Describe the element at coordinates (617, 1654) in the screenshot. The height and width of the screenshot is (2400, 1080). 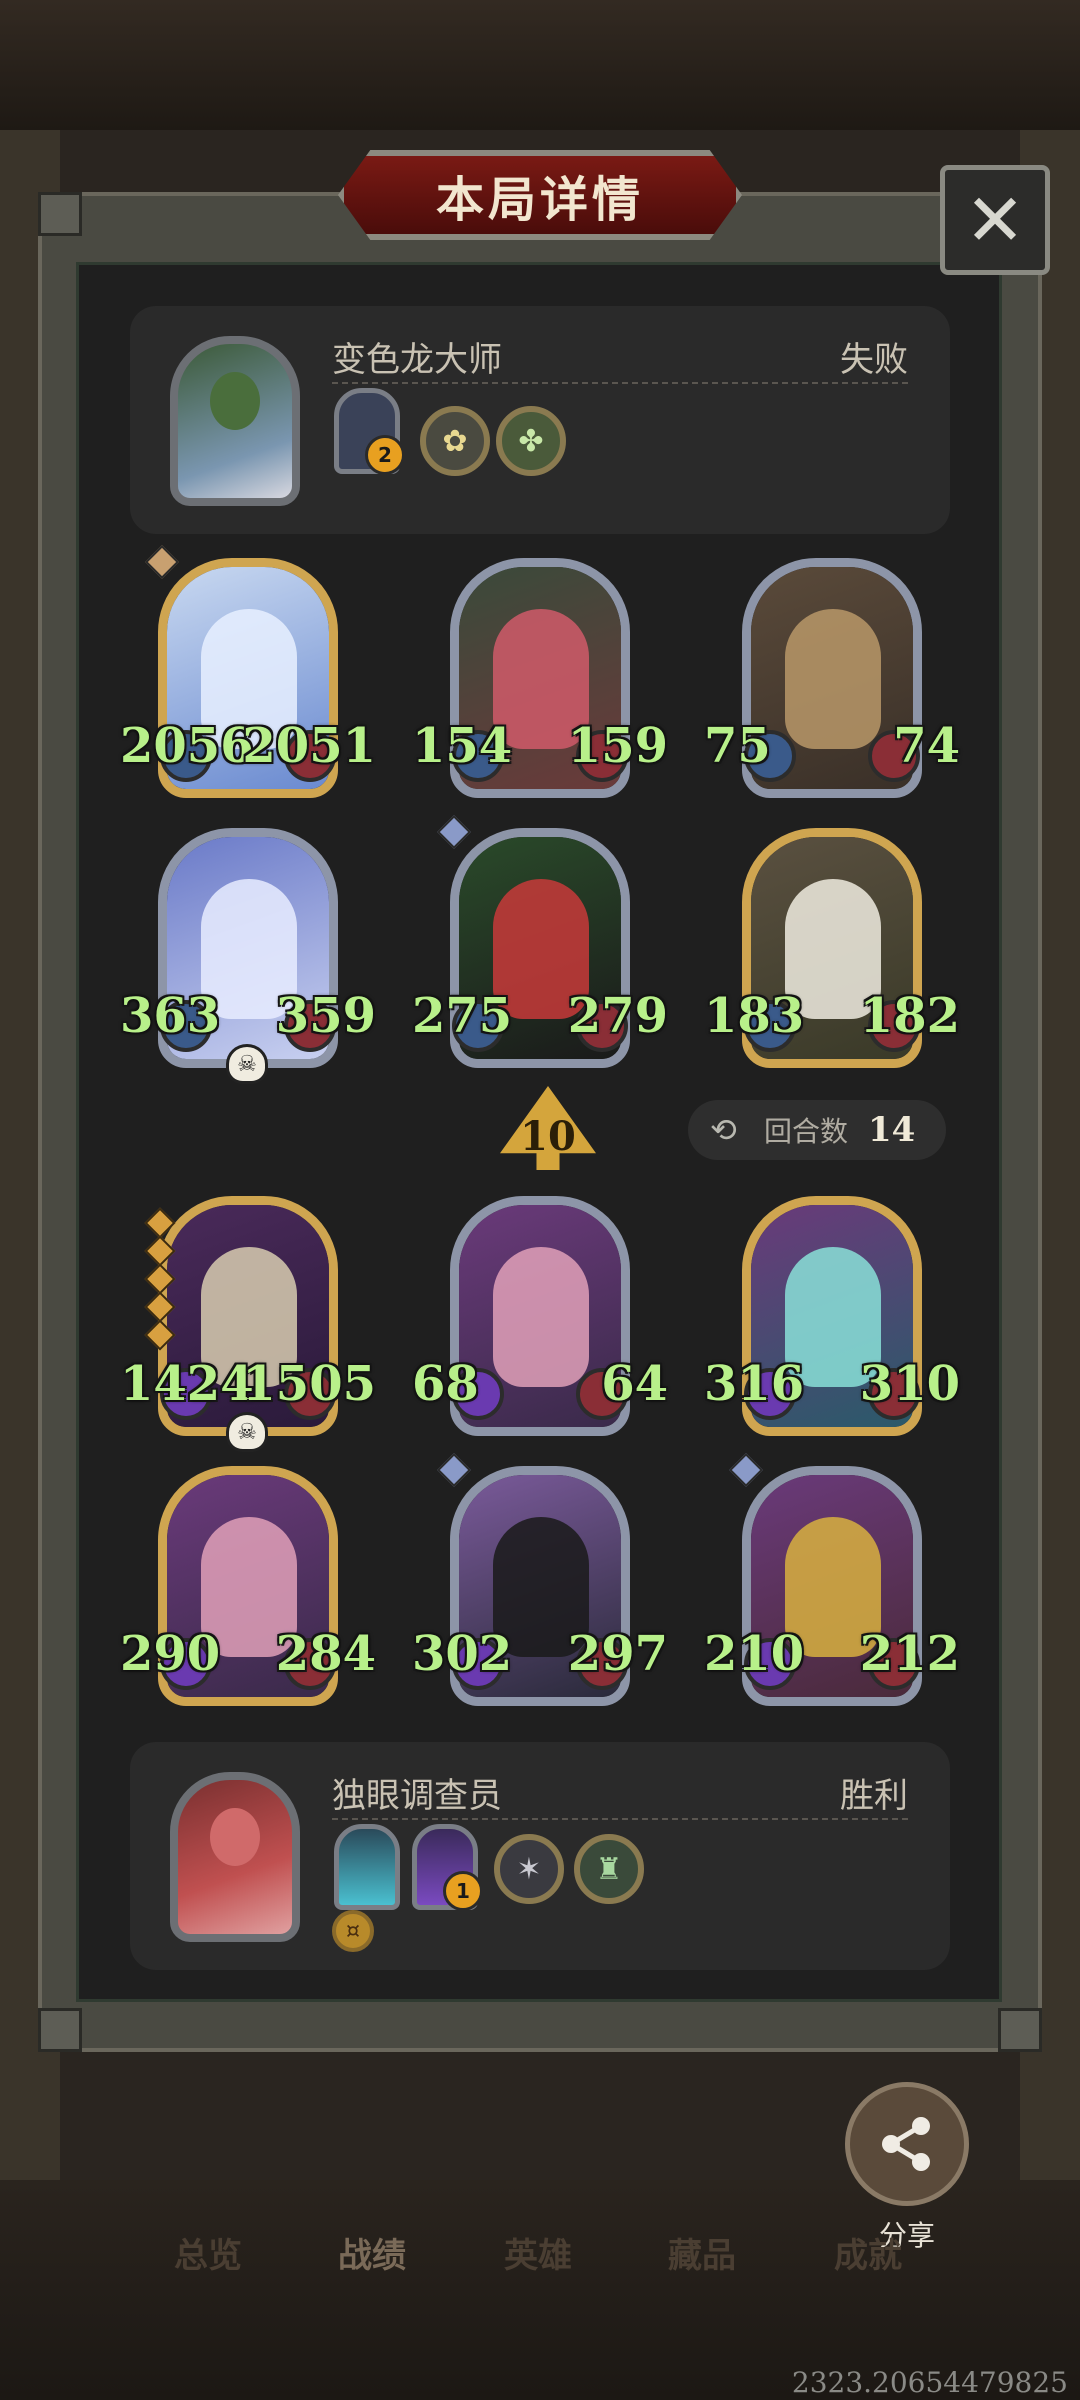
I see `health-value: 297` at that location.